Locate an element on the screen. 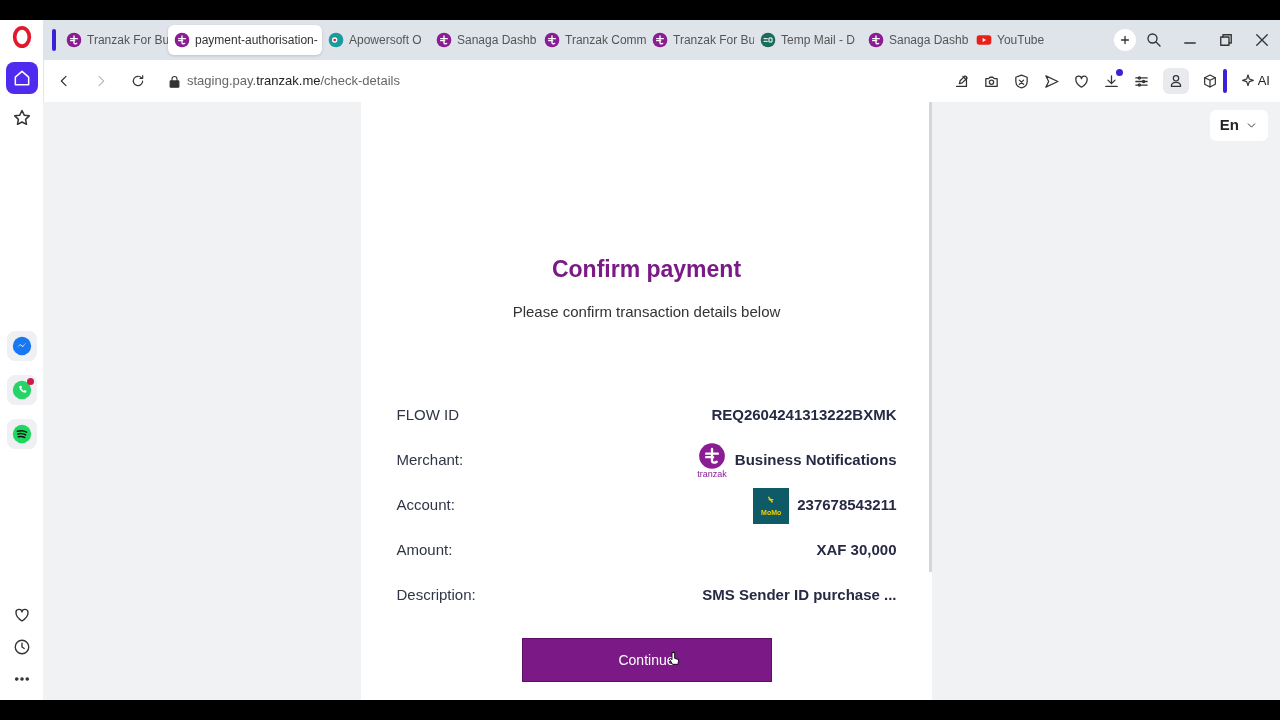 This screenshot has height=720, width=1280. detail-label: Account: is located at coordinates (425, 505).